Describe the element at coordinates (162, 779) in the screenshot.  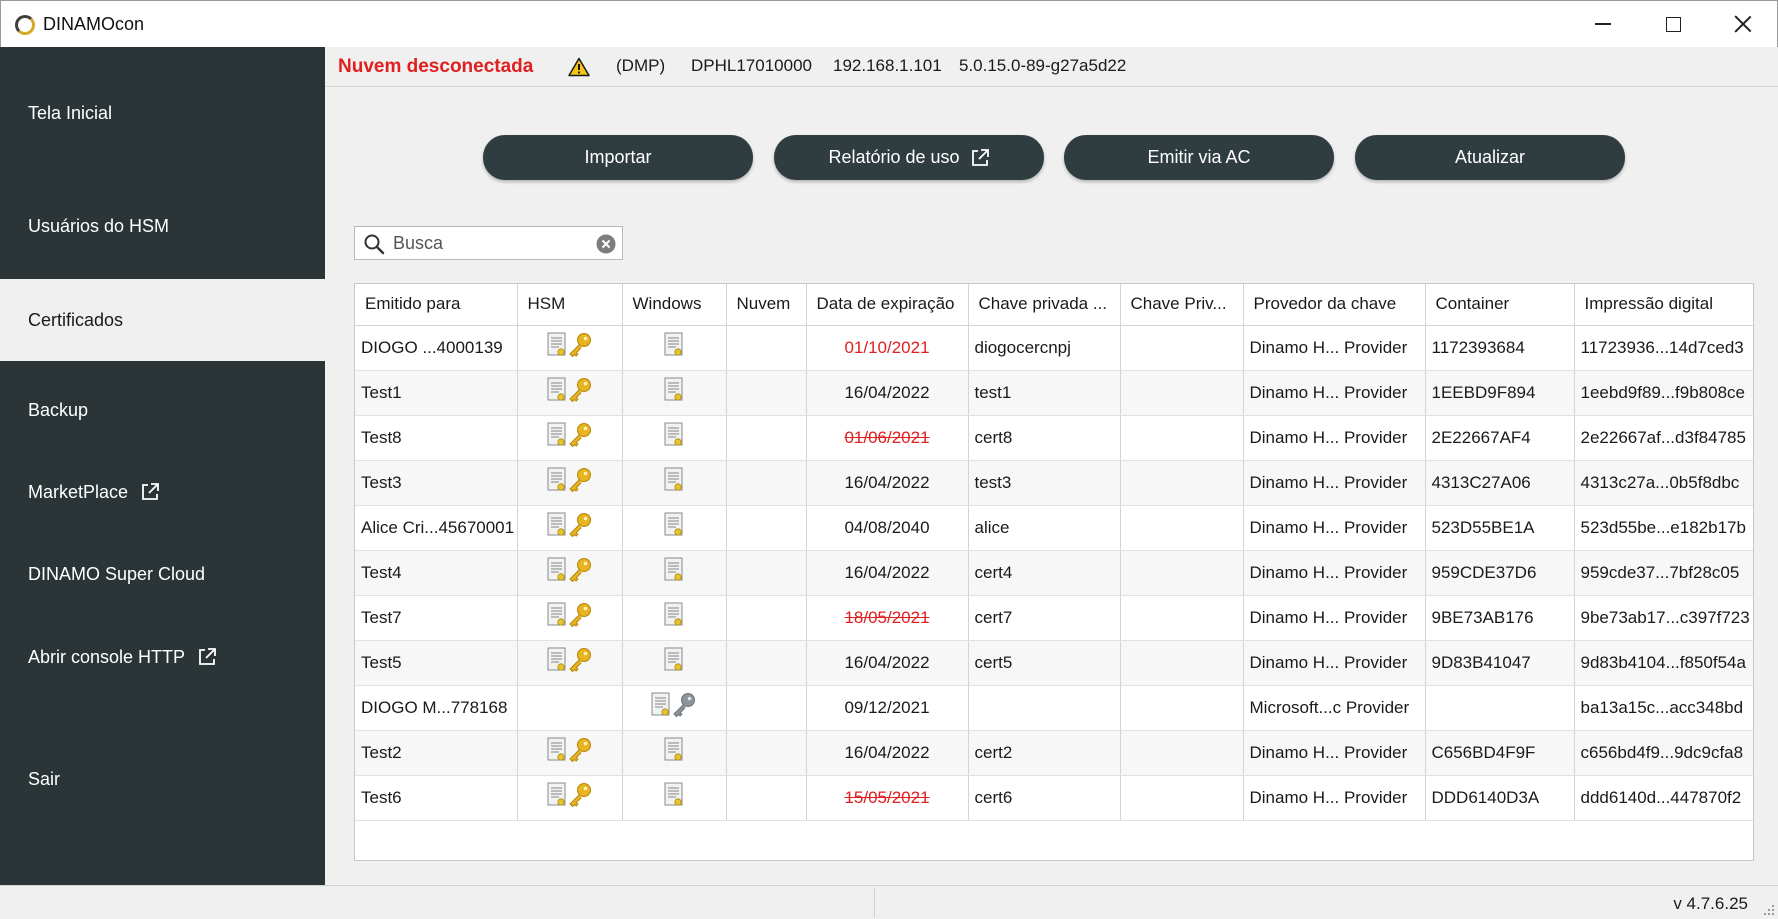
I see `sidebar-item-sair: Sair` at that location.